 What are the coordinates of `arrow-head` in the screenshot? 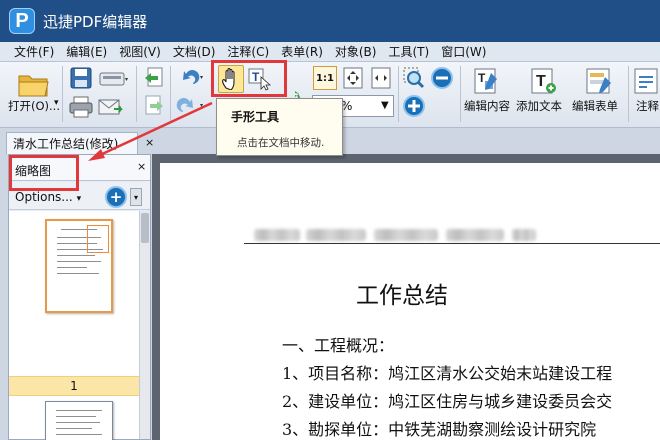 It's located at (96, 155).